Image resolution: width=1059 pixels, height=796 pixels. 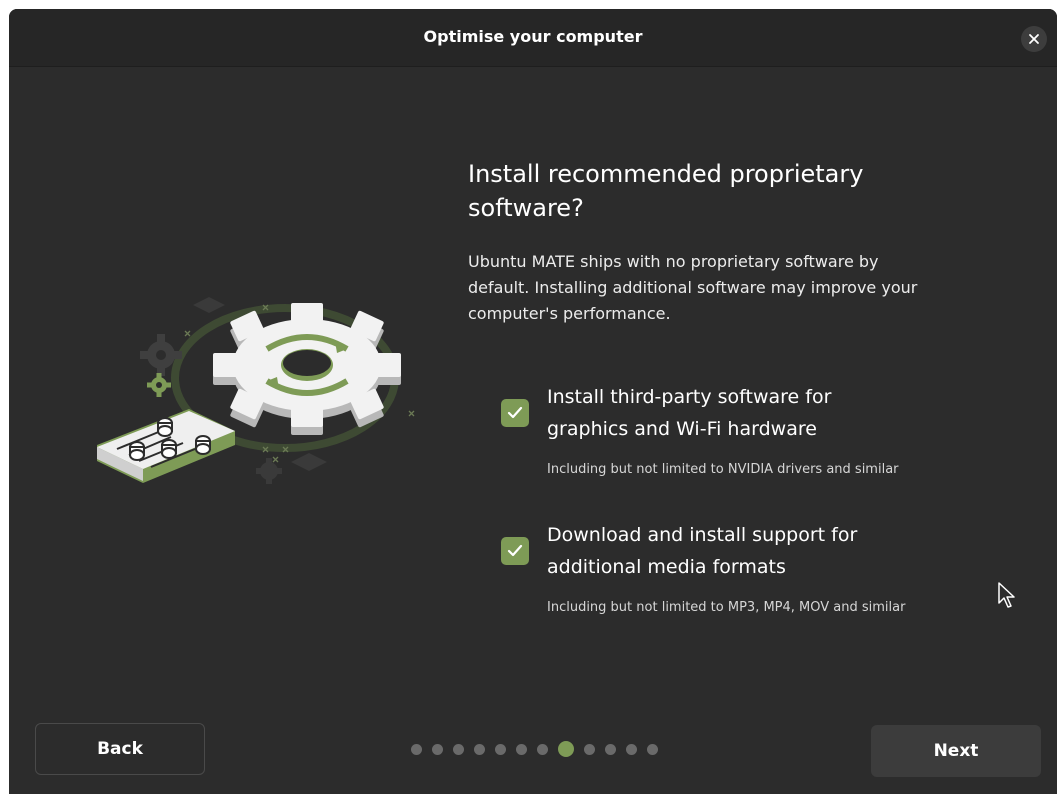 I want to click on back-button: Back, so click(x=120, y=749).